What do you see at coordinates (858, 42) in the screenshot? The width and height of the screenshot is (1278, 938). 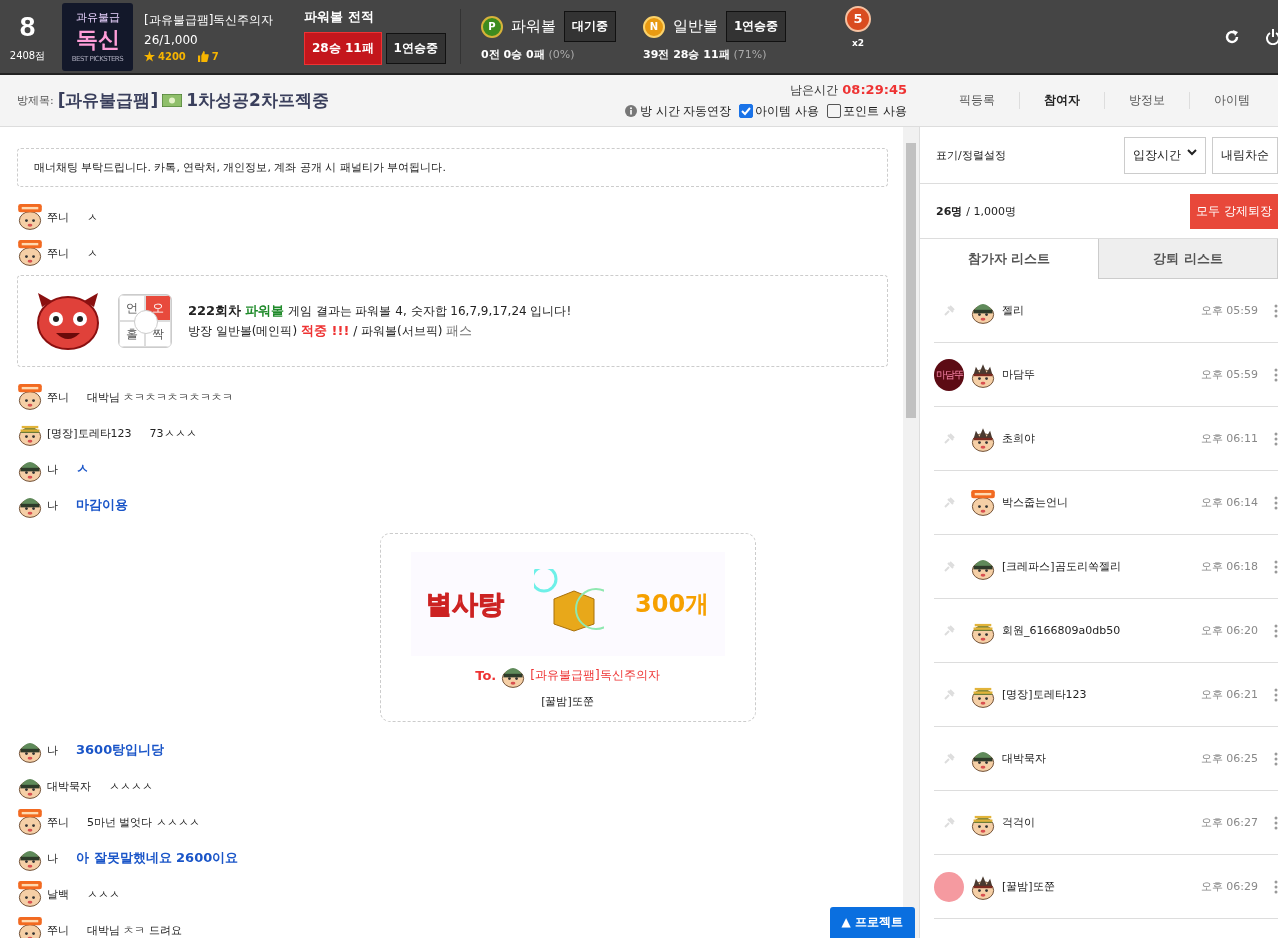 I see `multiplier-text: x2` at bounding box center [858, 42].